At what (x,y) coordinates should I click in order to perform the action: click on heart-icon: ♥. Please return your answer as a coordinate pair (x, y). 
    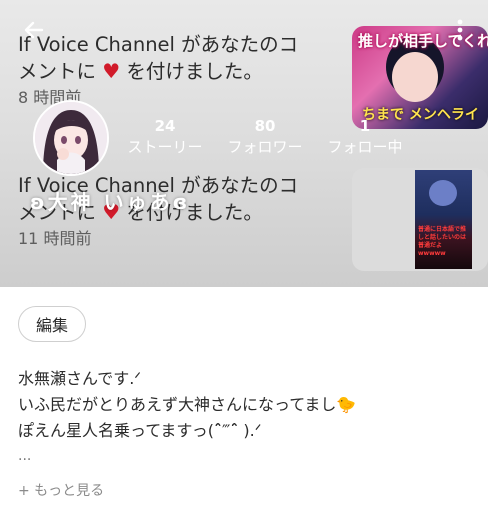
    Looking at the image, I should click on (111, 71).